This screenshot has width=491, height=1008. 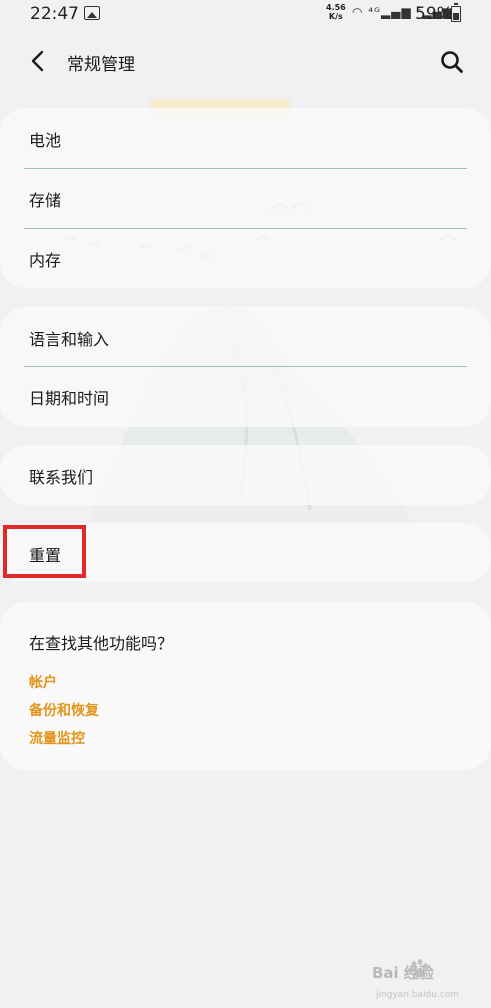 I want to click on settings-item-contact-us: 联系我们, so click(x=245, y=475).